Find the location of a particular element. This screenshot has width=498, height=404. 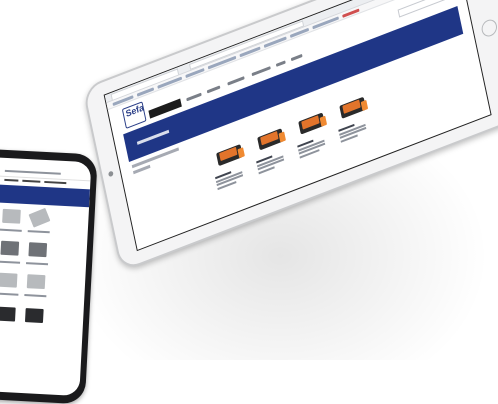

site-logo: Sefa is located at coordinates (134, 115).